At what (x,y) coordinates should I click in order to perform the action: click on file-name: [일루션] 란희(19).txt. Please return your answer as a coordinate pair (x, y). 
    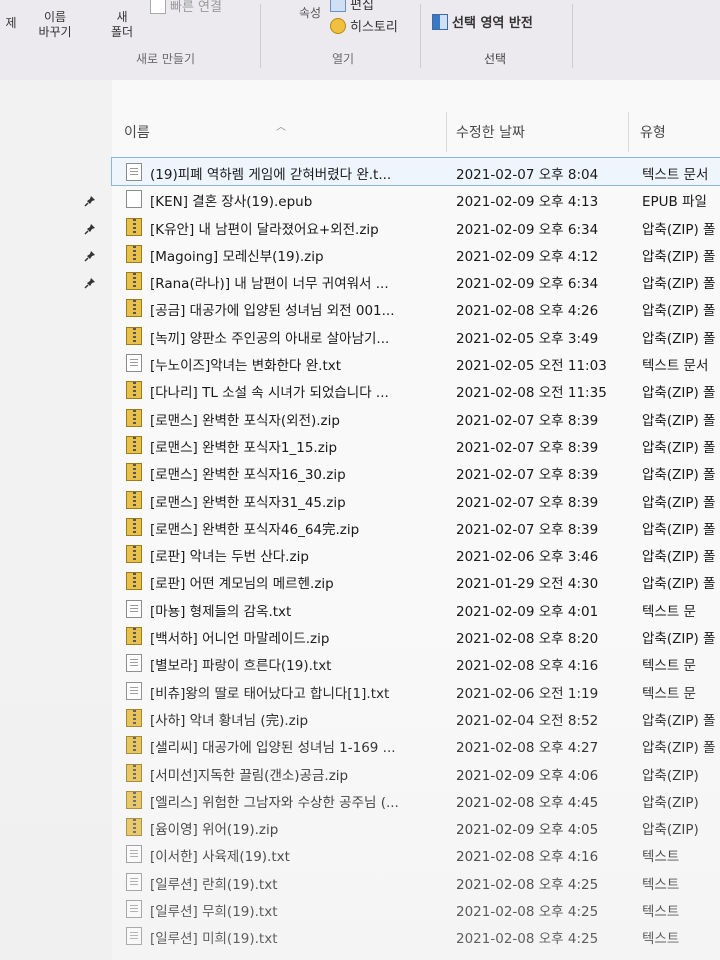
    Looking at the image, I should click on (214, 884).